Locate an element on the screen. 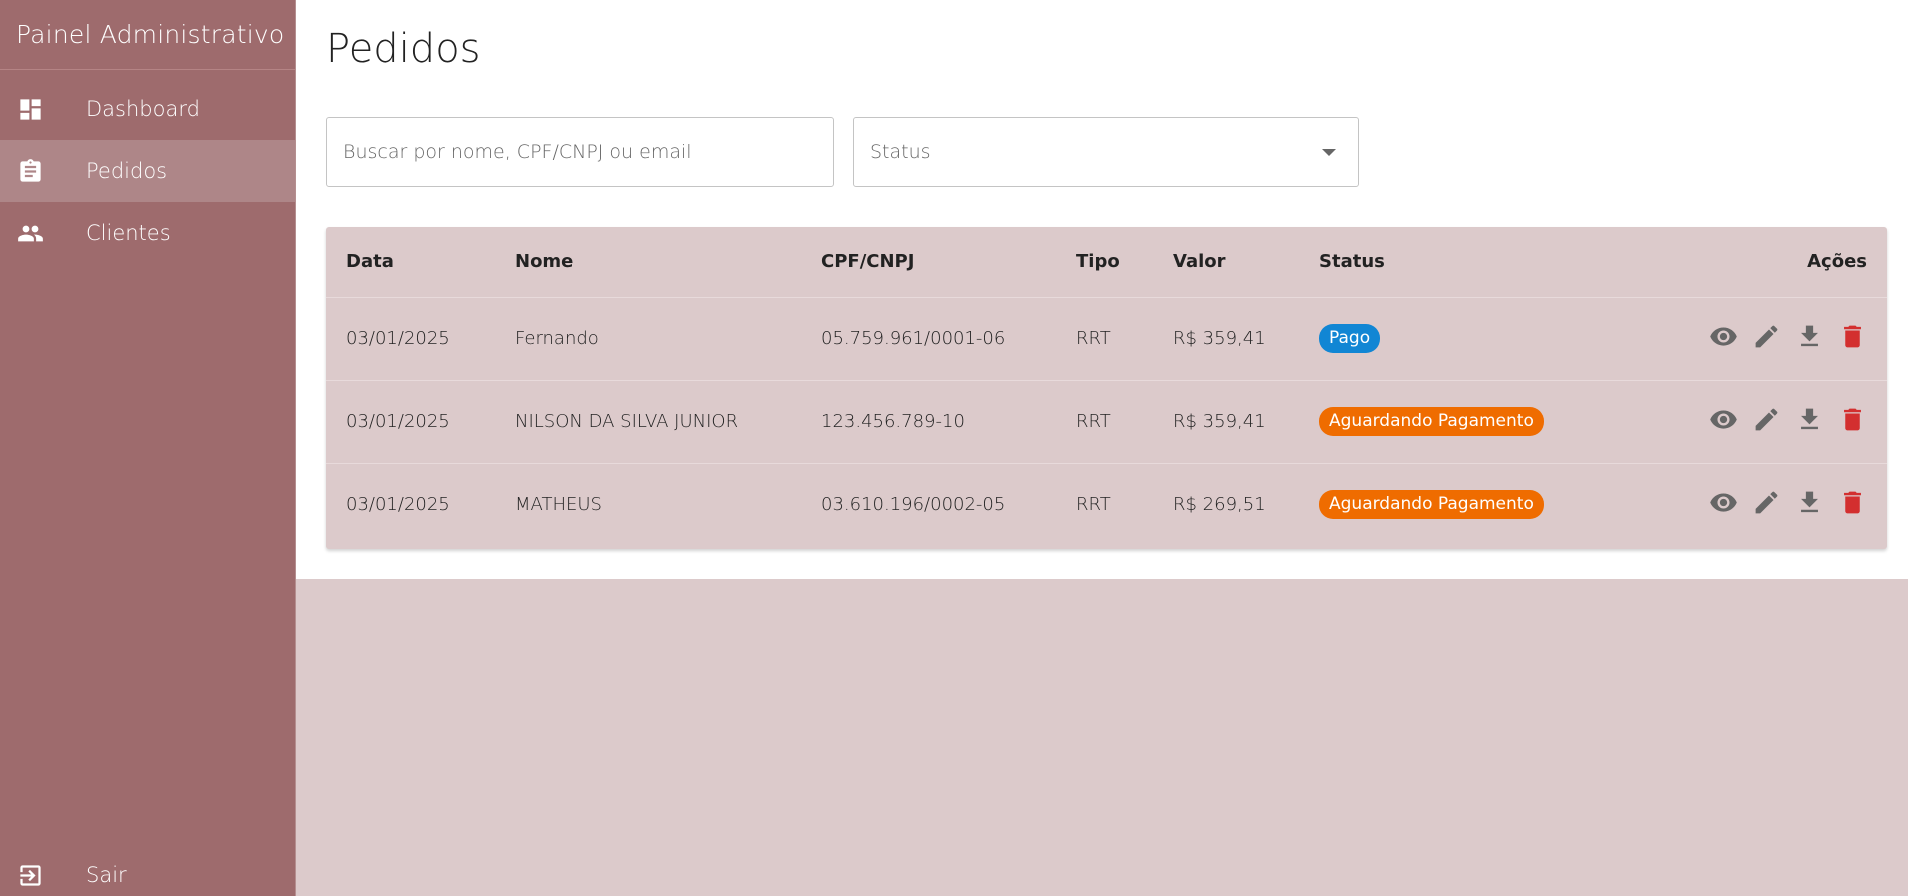 The width and height of the screenshot is (1908, 896). dashboard-icon is located at coordinates (43, 109).